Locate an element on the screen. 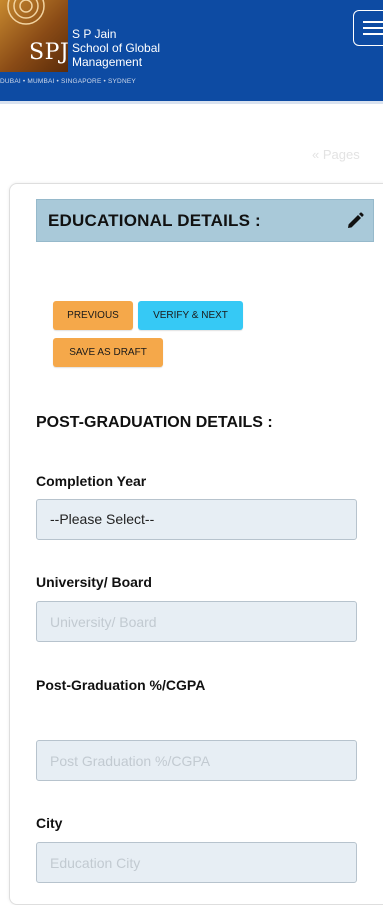 This screenshot has width=383, height=905. brand-name: S P Jain School of Global Management is located at coordinates (116, 48).